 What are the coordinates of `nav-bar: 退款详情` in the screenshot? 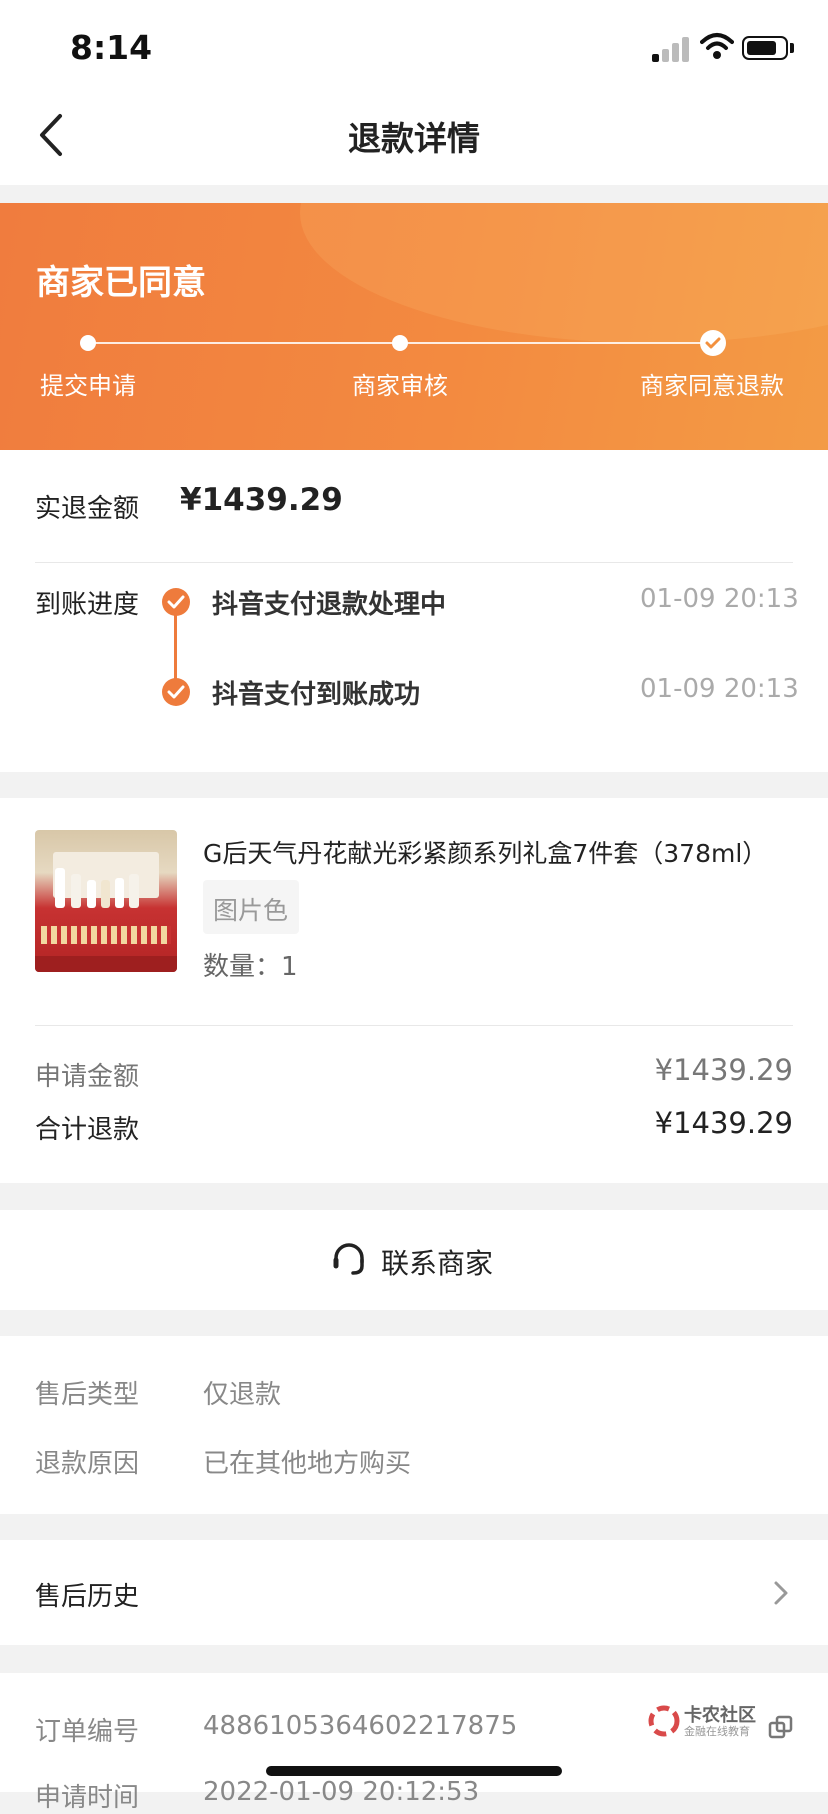 It's located at (414, 137).